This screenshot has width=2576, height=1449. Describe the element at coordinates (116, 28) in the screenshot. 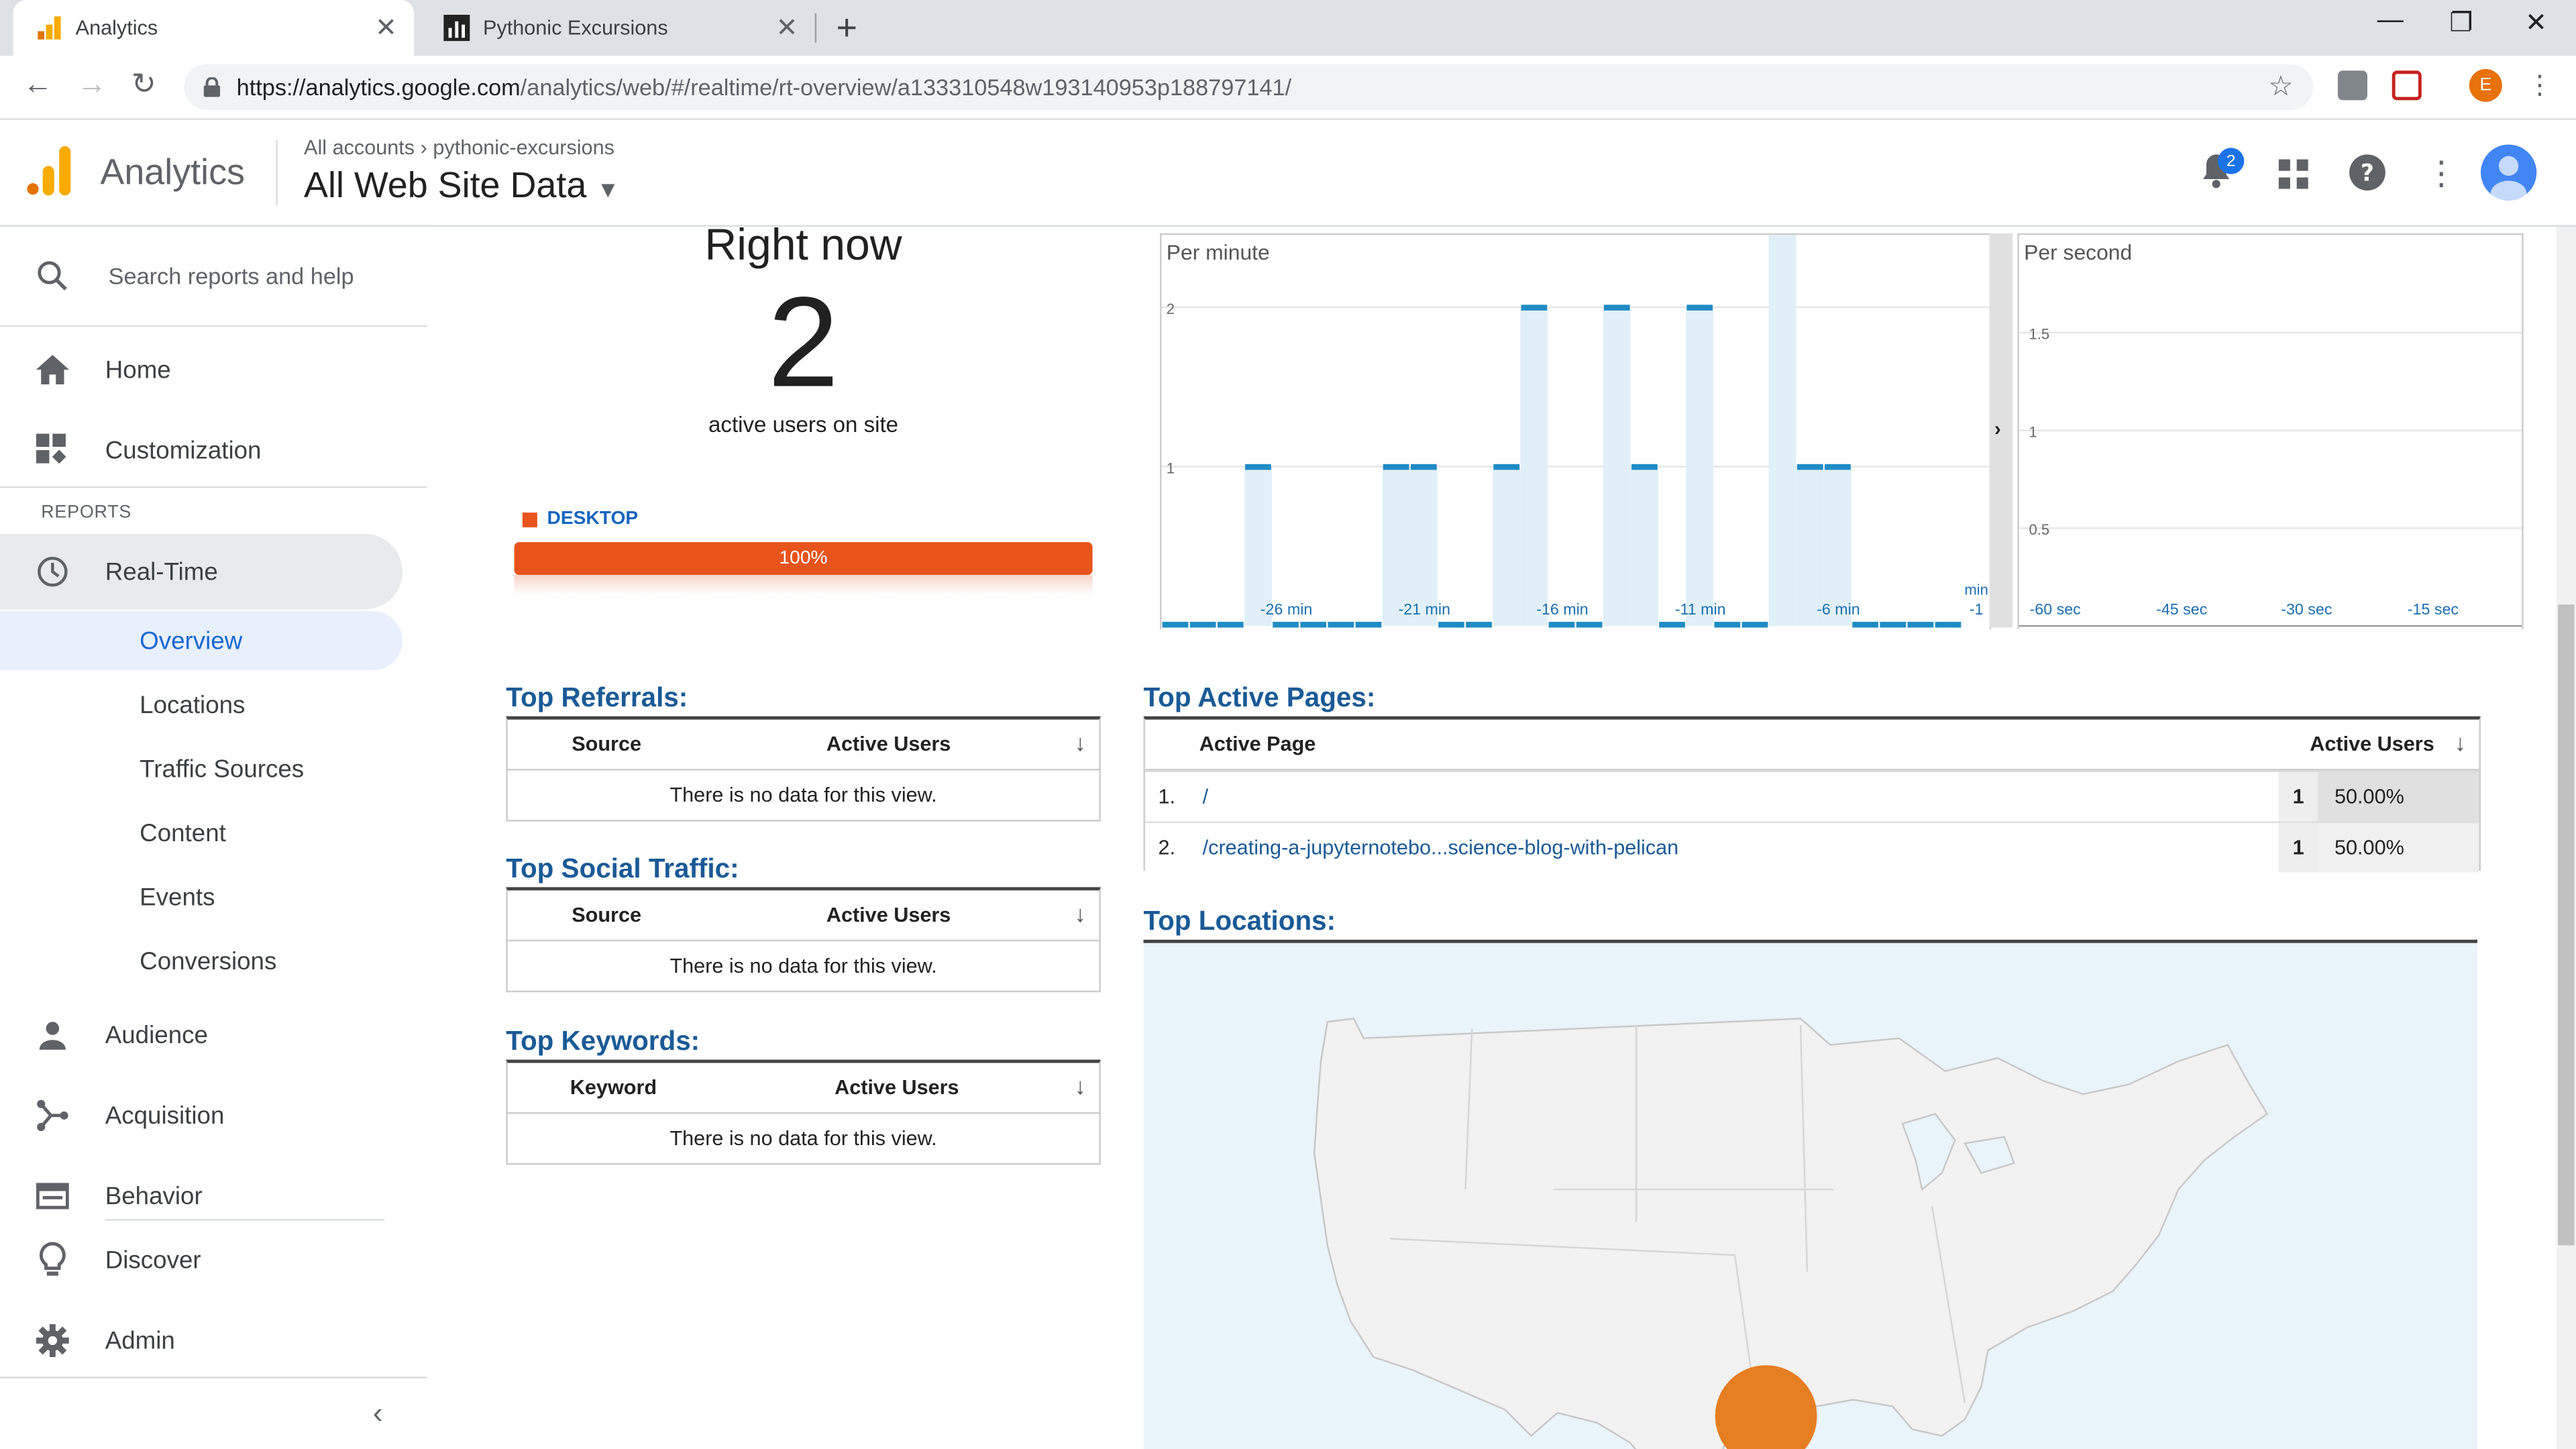

I see `tab-title: Analytics` at that location.